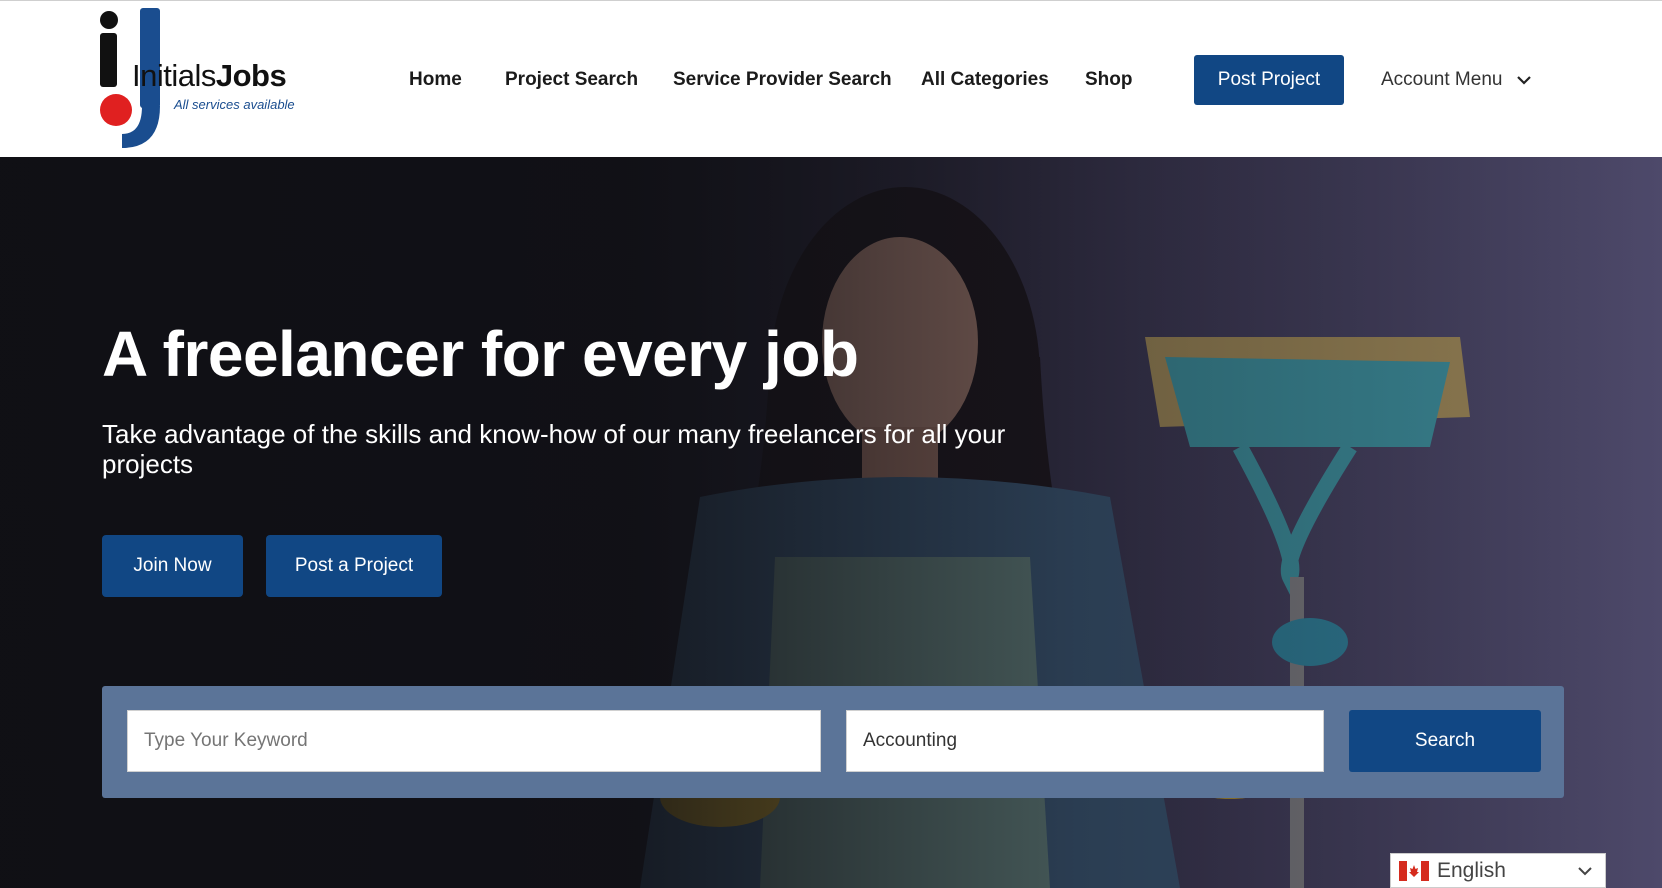  I want to click on search-button: Search, so click(1445, 741).